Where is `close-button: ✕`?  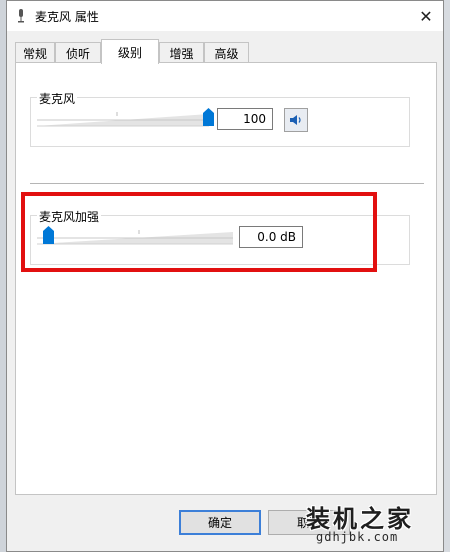
close-button: ✕ is located at coordinates (426, 16).